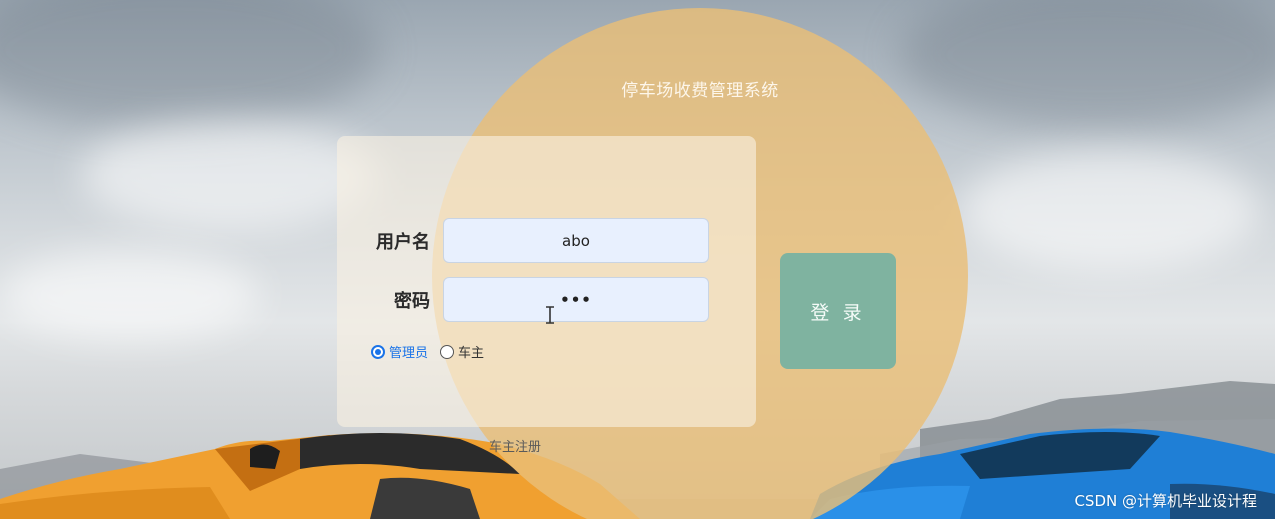  Describe the element at coordinates (838, 311) in the screenshot. I see `login-button: 登 录` at that location.